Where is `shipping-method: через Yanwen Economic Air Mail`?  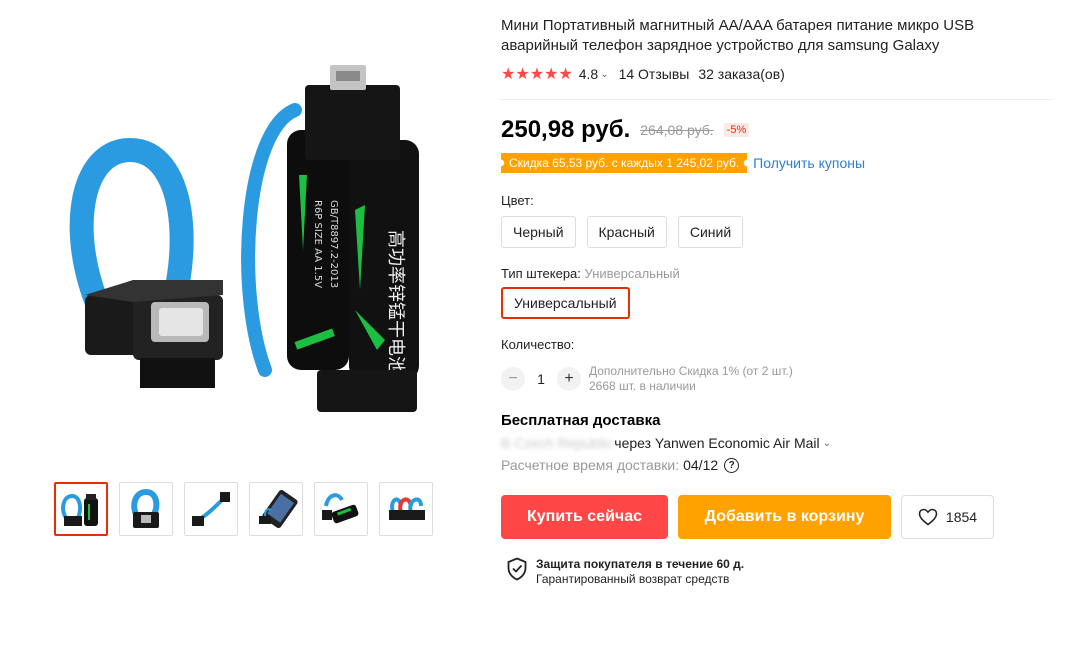 shipping-method: через Yanwen Economic Air Mail is located at coordinates (716, 443).